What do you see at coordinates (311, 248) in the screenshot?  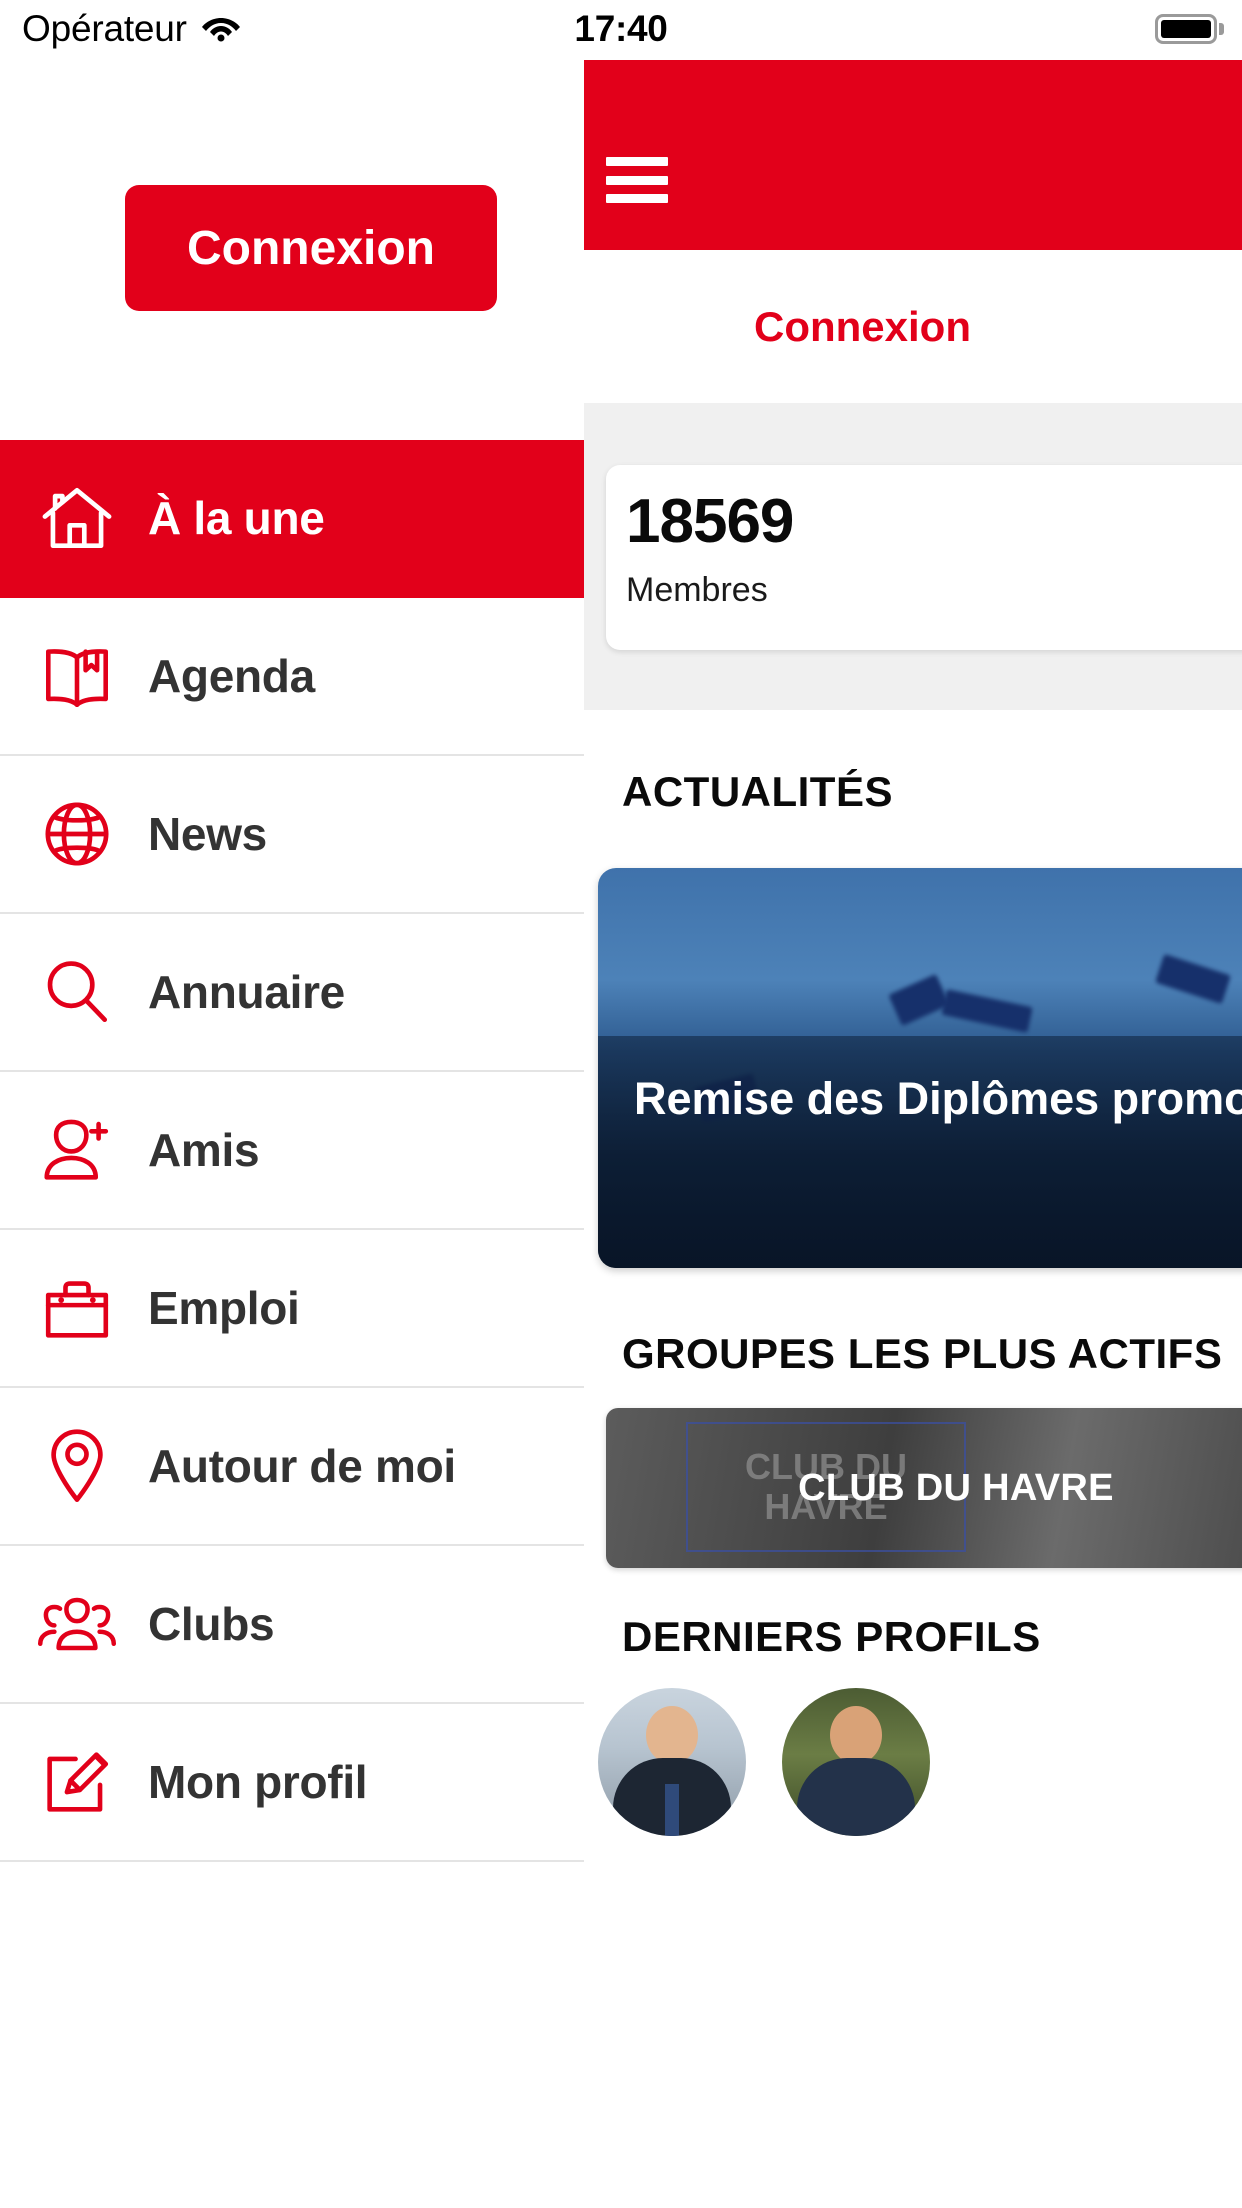 I see `connexion-button: Connexion` at bounding box center [311, 248].